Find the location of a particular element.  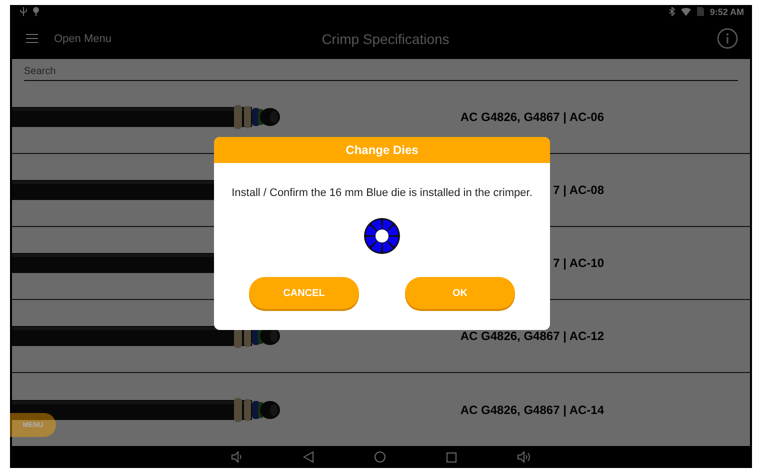

dialog-button: CANCEL is located at coordinates (304, 293).